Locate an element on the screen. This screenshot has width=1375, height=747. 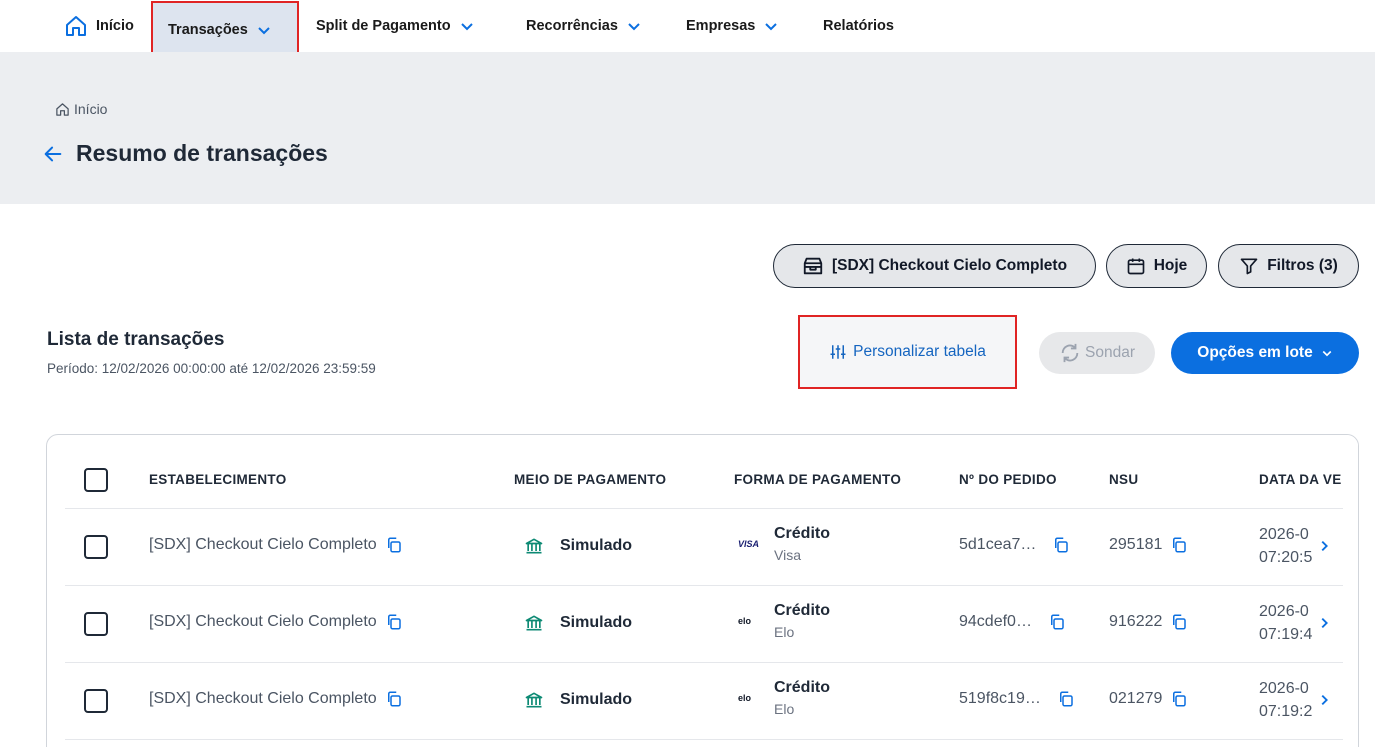
store-selector-label: [SDX] Checkout Cielo Completo is located at coordinates (949, 265).